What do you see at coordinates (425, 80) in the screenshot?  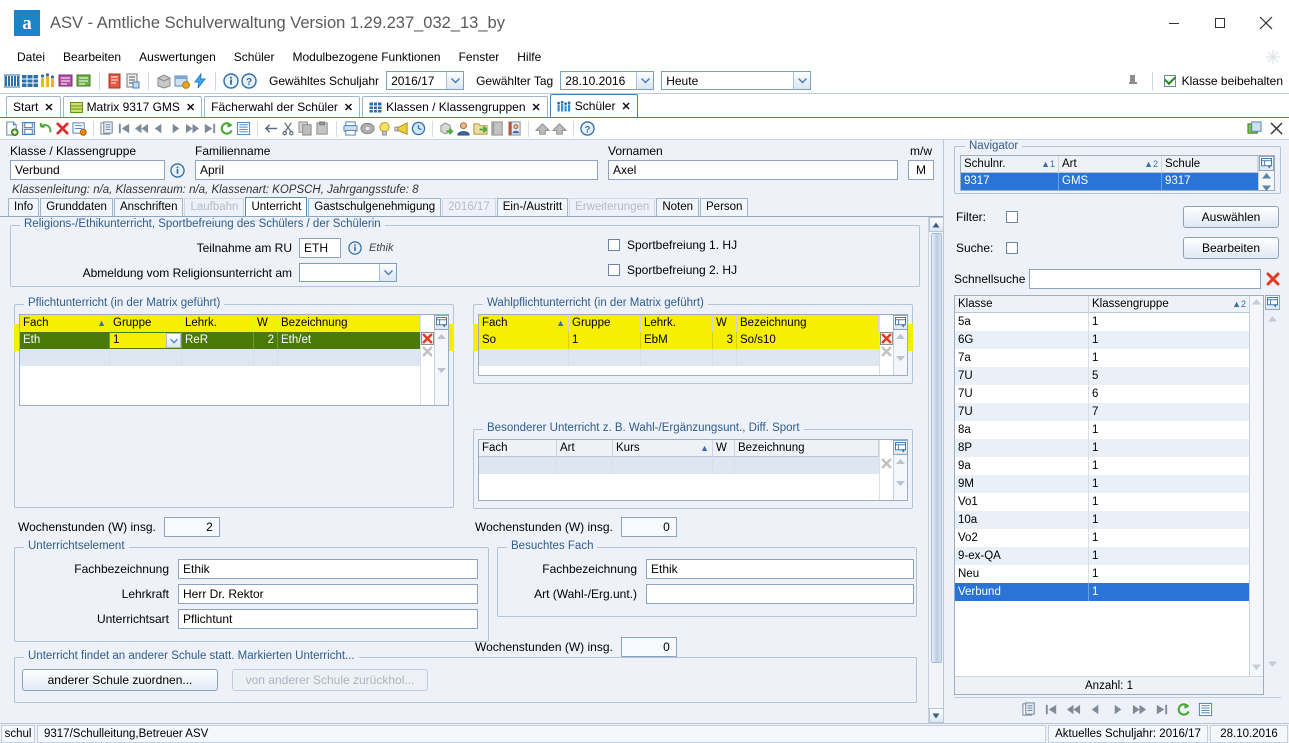 I see `schuljahr-combo: 2016/17` at bounding box center [425, 80].